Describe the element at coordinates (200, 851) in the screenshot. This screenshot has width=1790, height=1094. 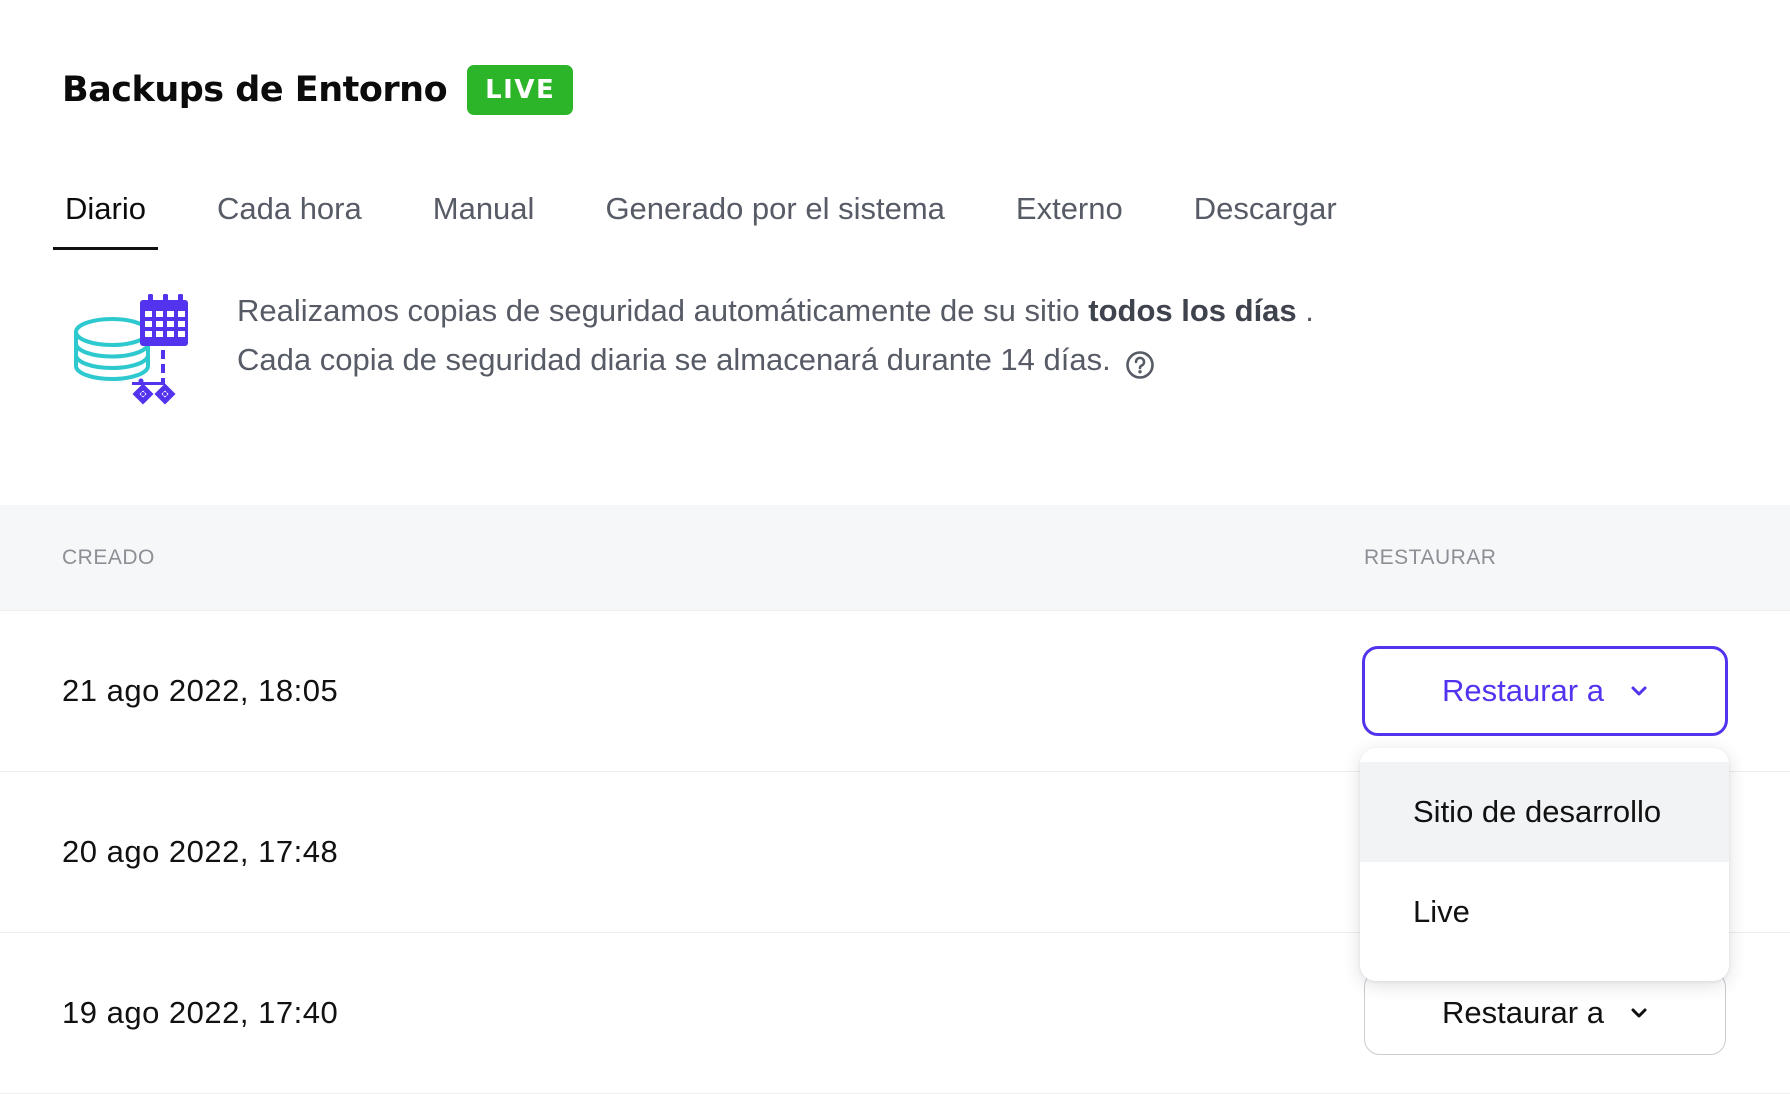
I see `backup-date: 20 ago 2022, 17:48` at that location.